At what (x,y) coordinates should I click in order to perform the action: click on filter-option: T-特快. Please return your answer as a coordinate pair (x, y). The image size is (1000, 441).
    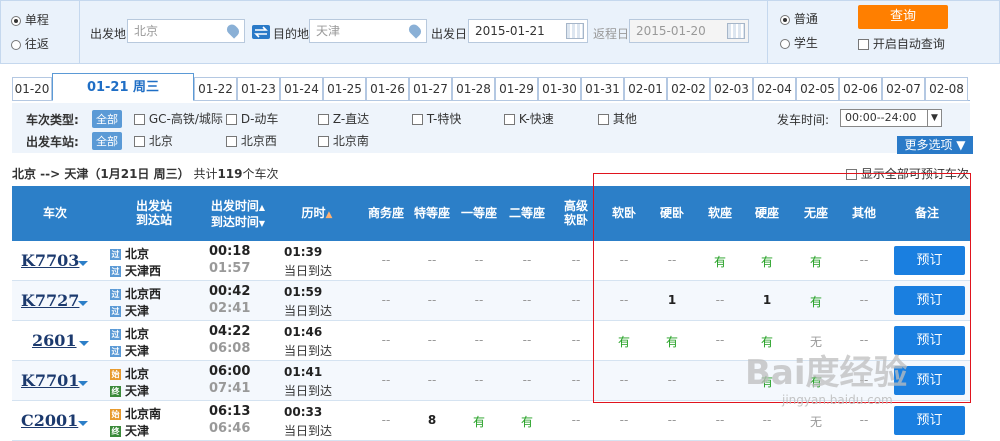
    Looking at the image, I should click on (436, 118).